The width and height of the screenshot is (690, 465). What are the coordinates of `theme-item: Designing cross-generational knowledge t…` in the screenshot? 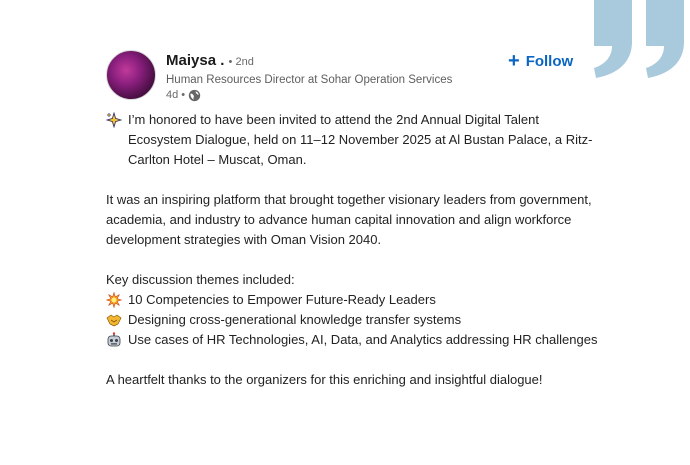 It's located at (356, 320).